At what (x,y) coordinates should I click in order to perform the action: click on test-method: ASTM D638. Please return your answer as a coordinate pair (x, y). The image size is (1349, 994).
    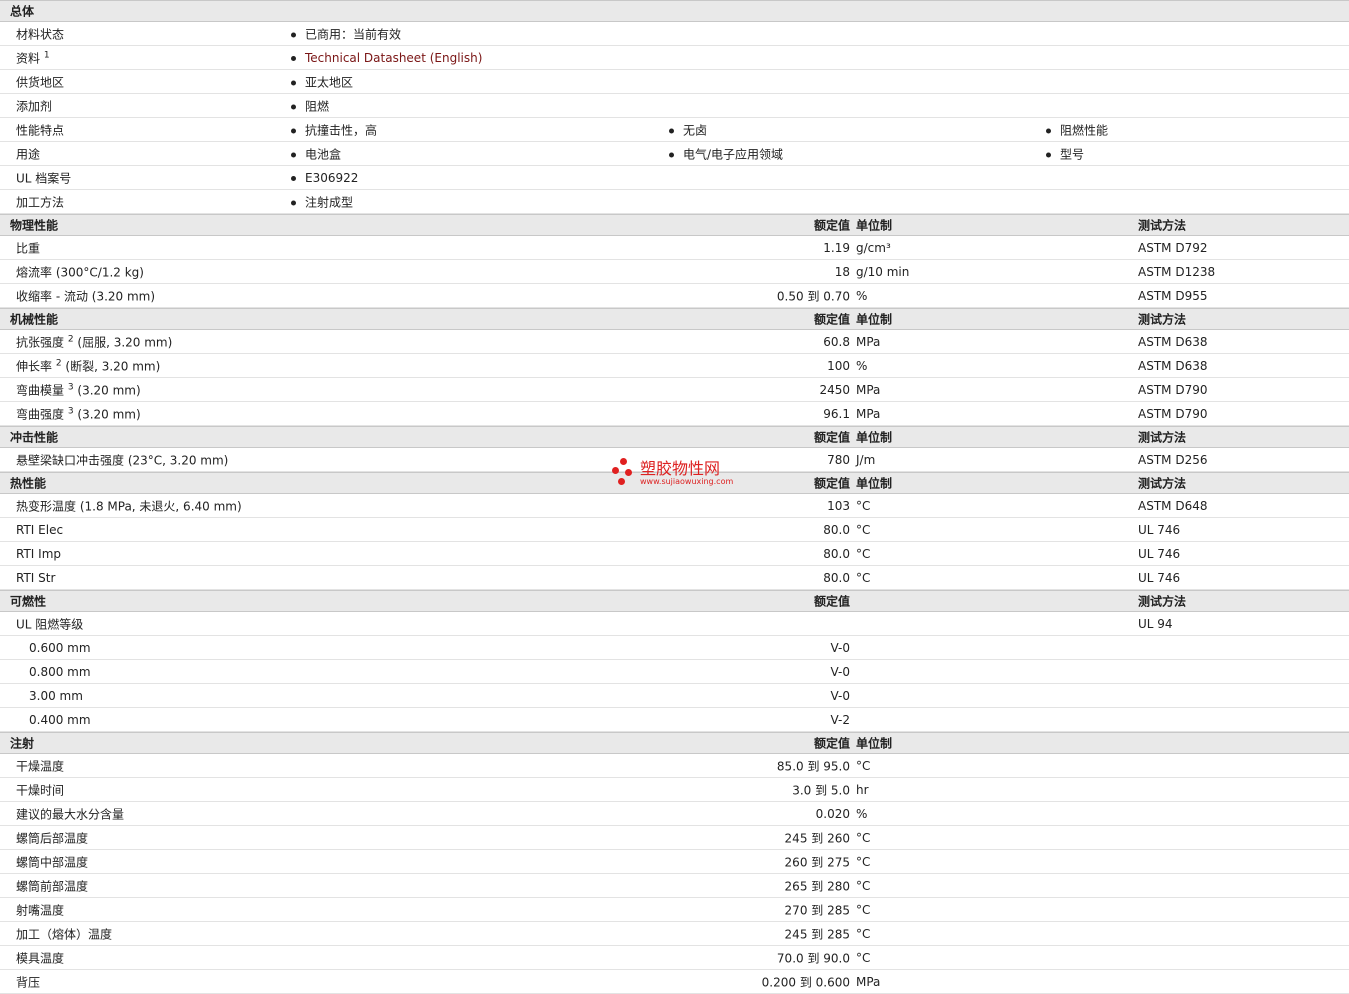
    Looking at the image, I should click on (1173, 365).